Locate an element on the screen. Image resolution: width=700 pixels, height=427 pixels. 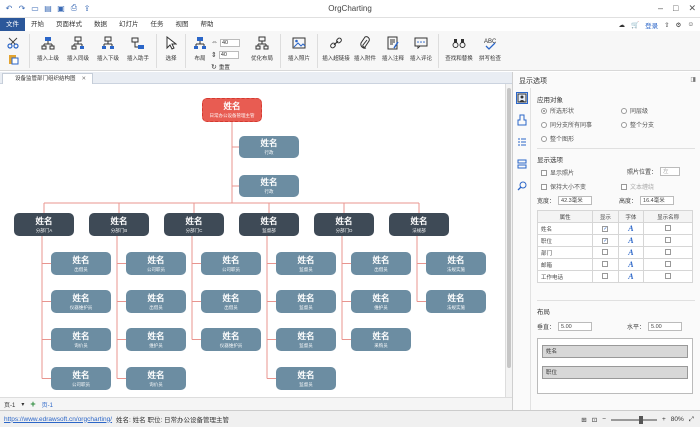
page-select: 页-1 is located at coordinates (9, 404).